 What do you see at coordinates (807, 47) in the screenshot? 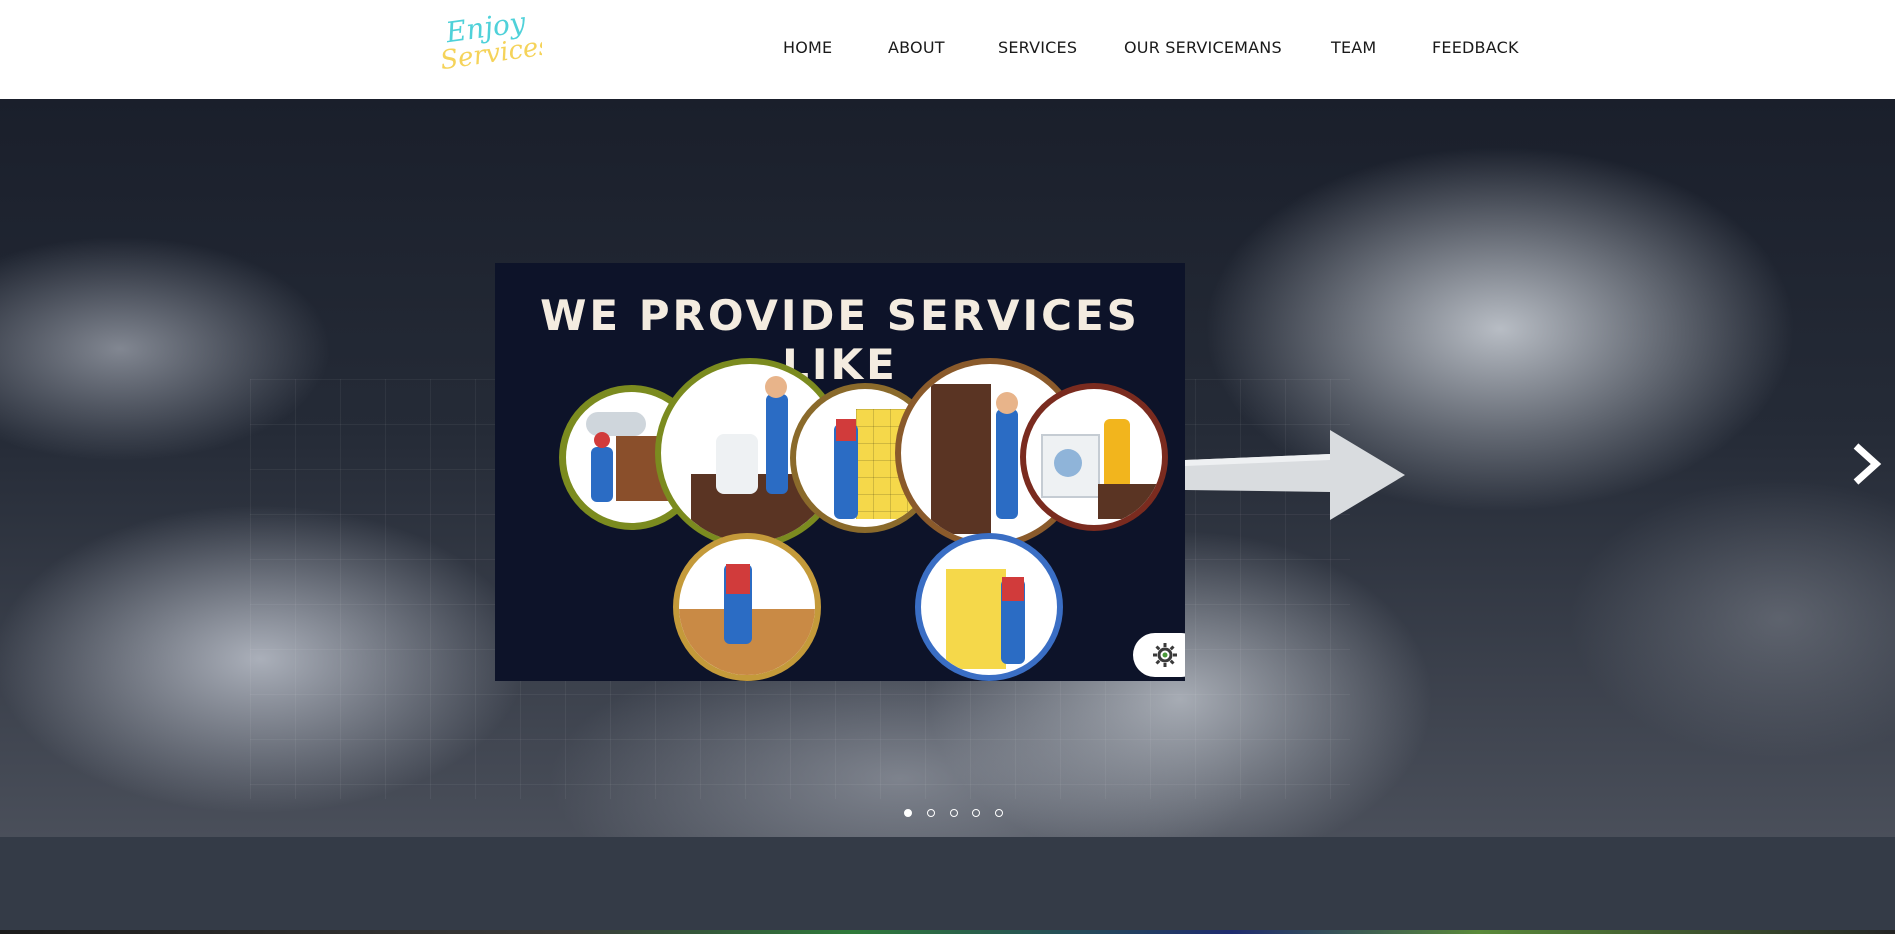
I see `nav-home: HOME` at bounding box center [807, 47].